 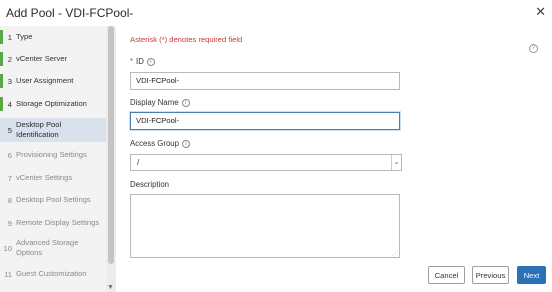 I want to click on access-group-label: Access Group i, so click(x=160, y=143).